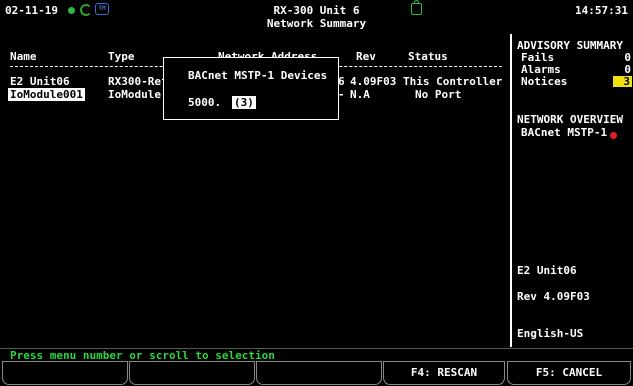  Describe the element at coordinates (192, 373) in the screenshot. I see `function-key-f2` at that location.